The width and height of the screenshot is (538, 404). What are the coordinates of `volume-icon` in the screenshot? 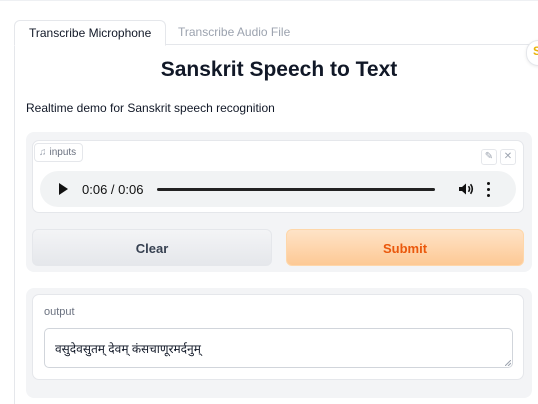 It's located at (466, 189).